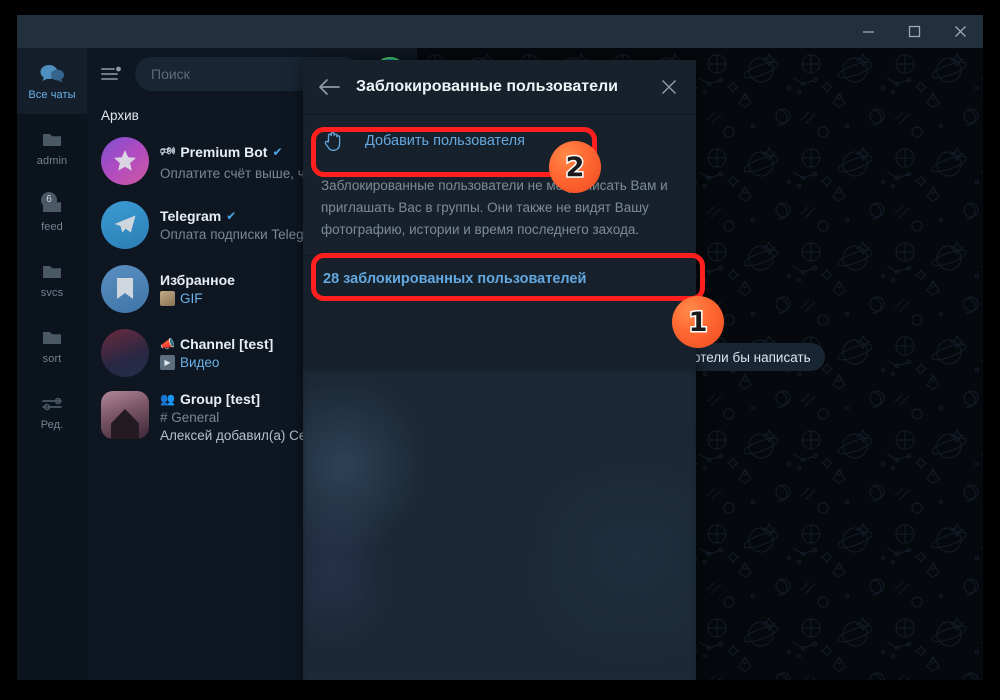 This screenshot has height=700, width=1000. I want to click on add-user-row: Добавить пользователя, so click(499, 141).